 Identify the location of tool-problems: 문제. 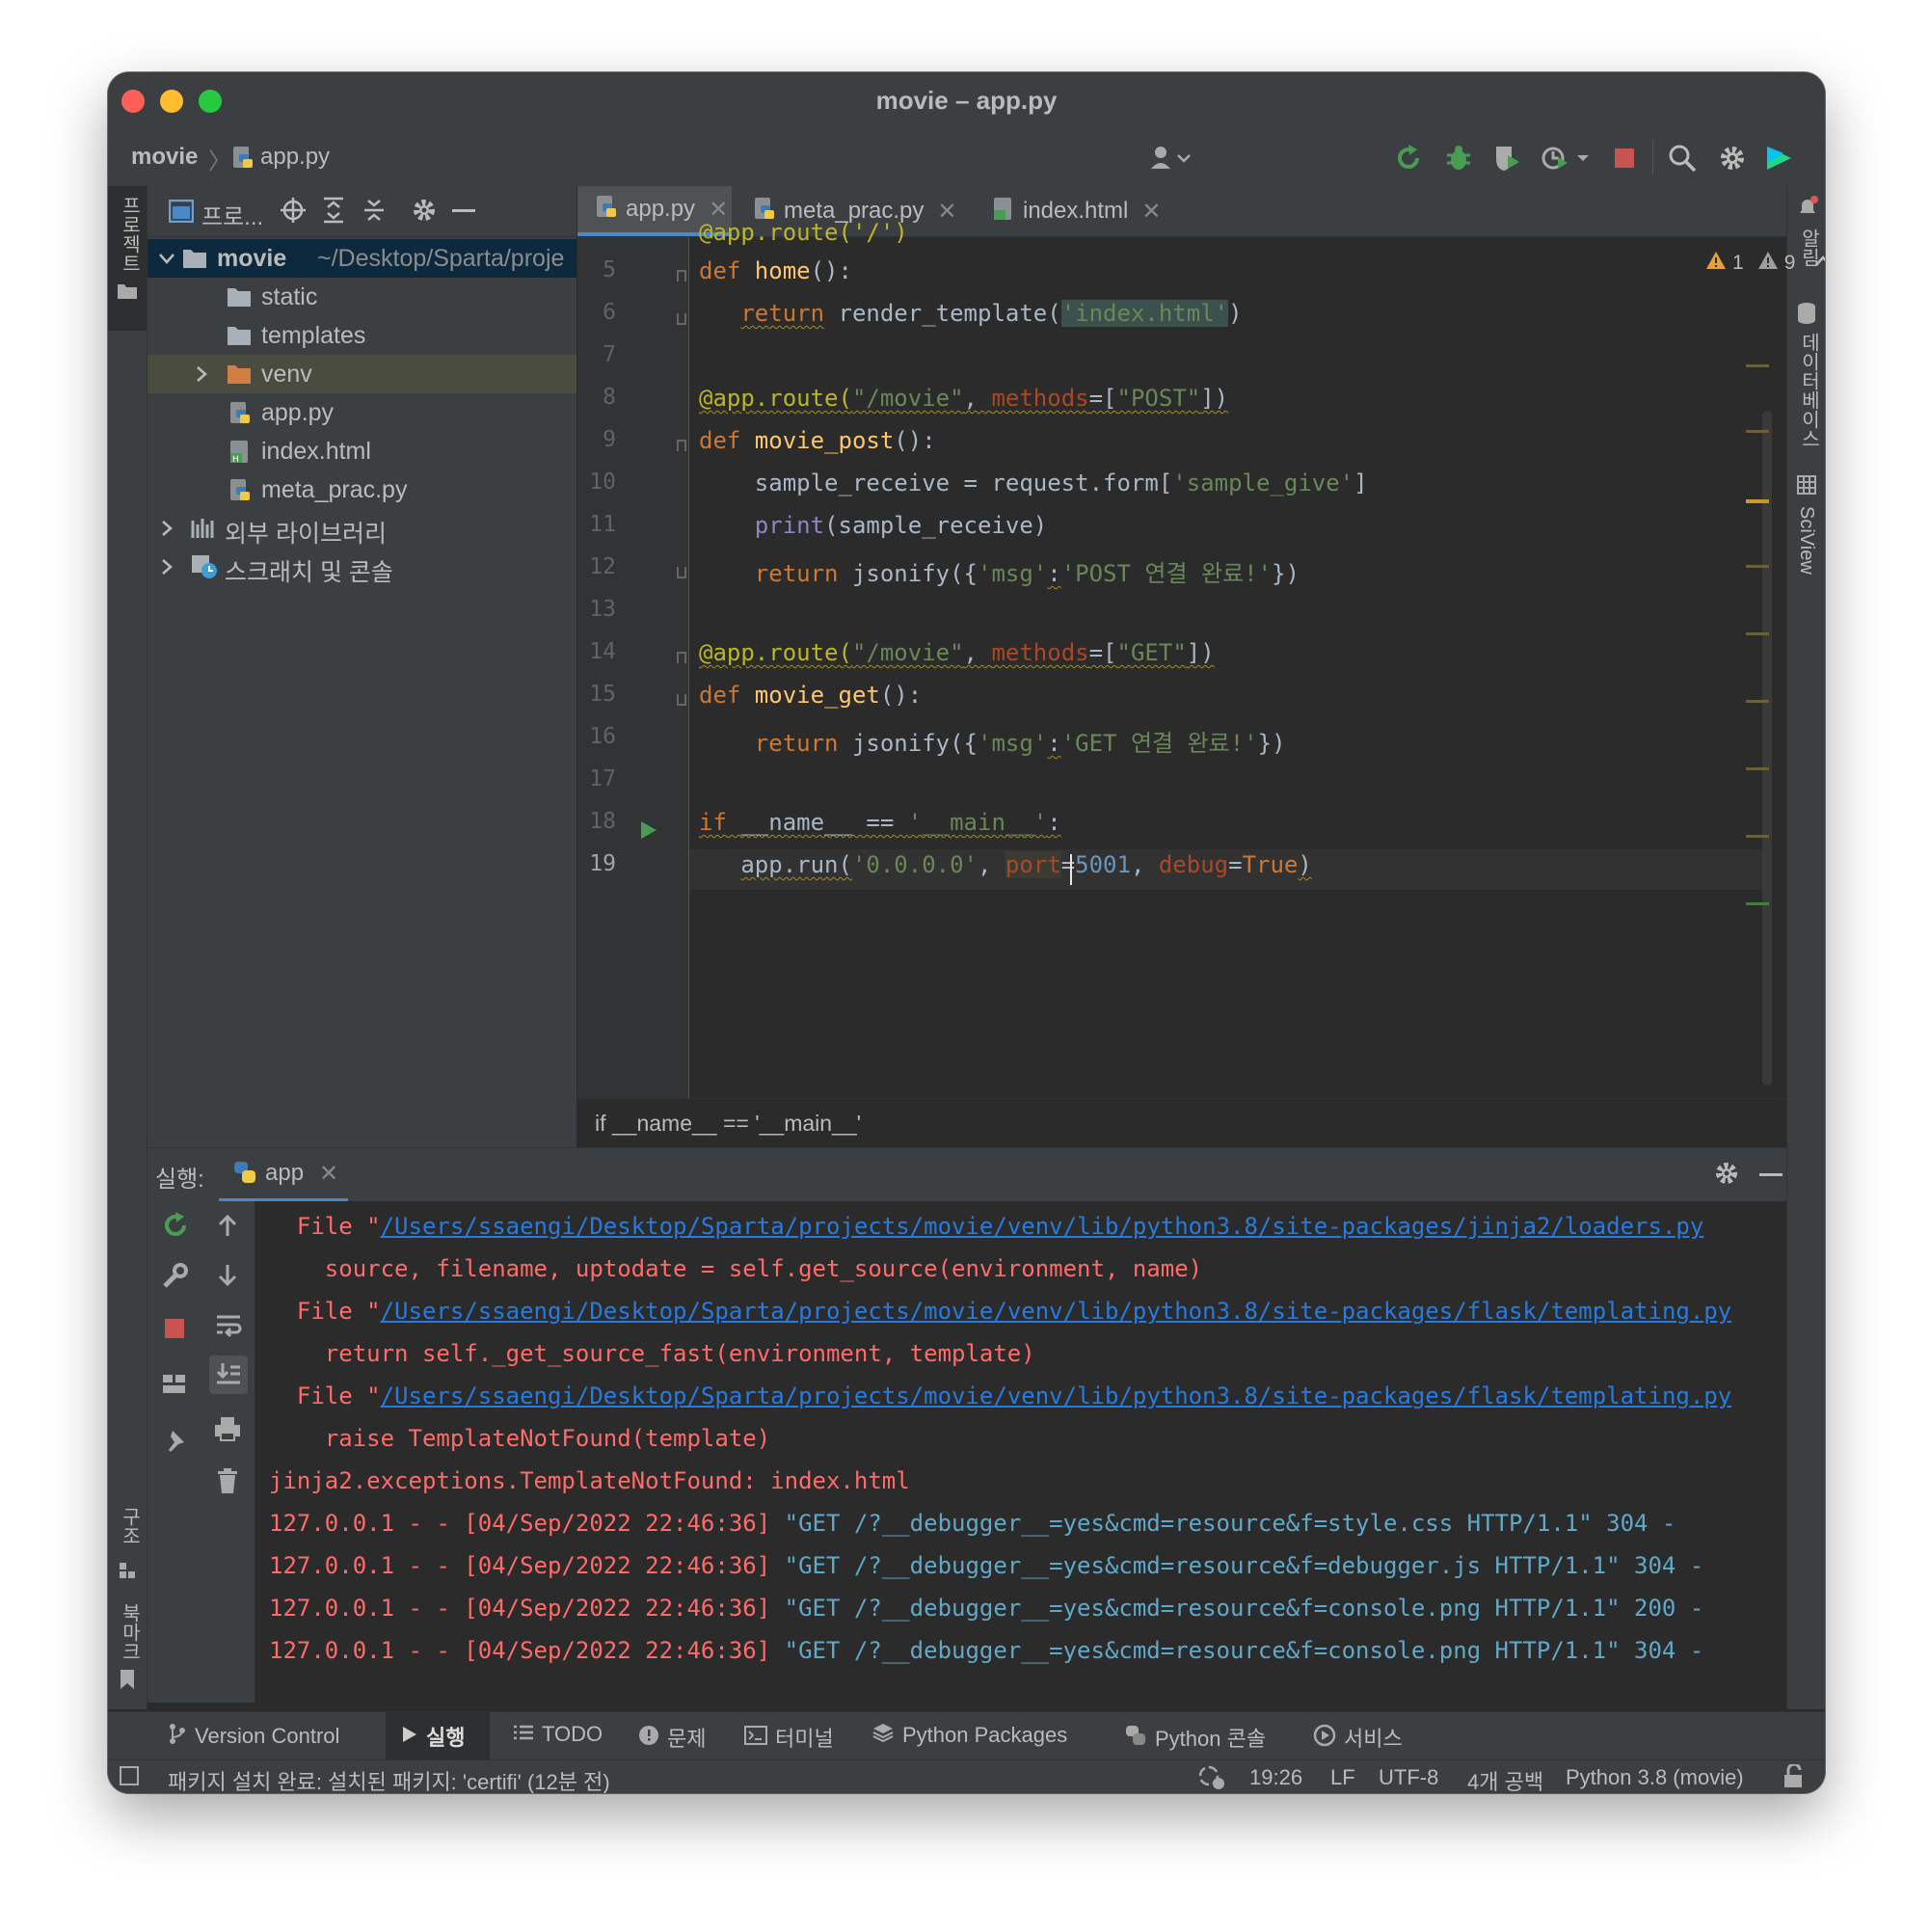
(672, 1738).